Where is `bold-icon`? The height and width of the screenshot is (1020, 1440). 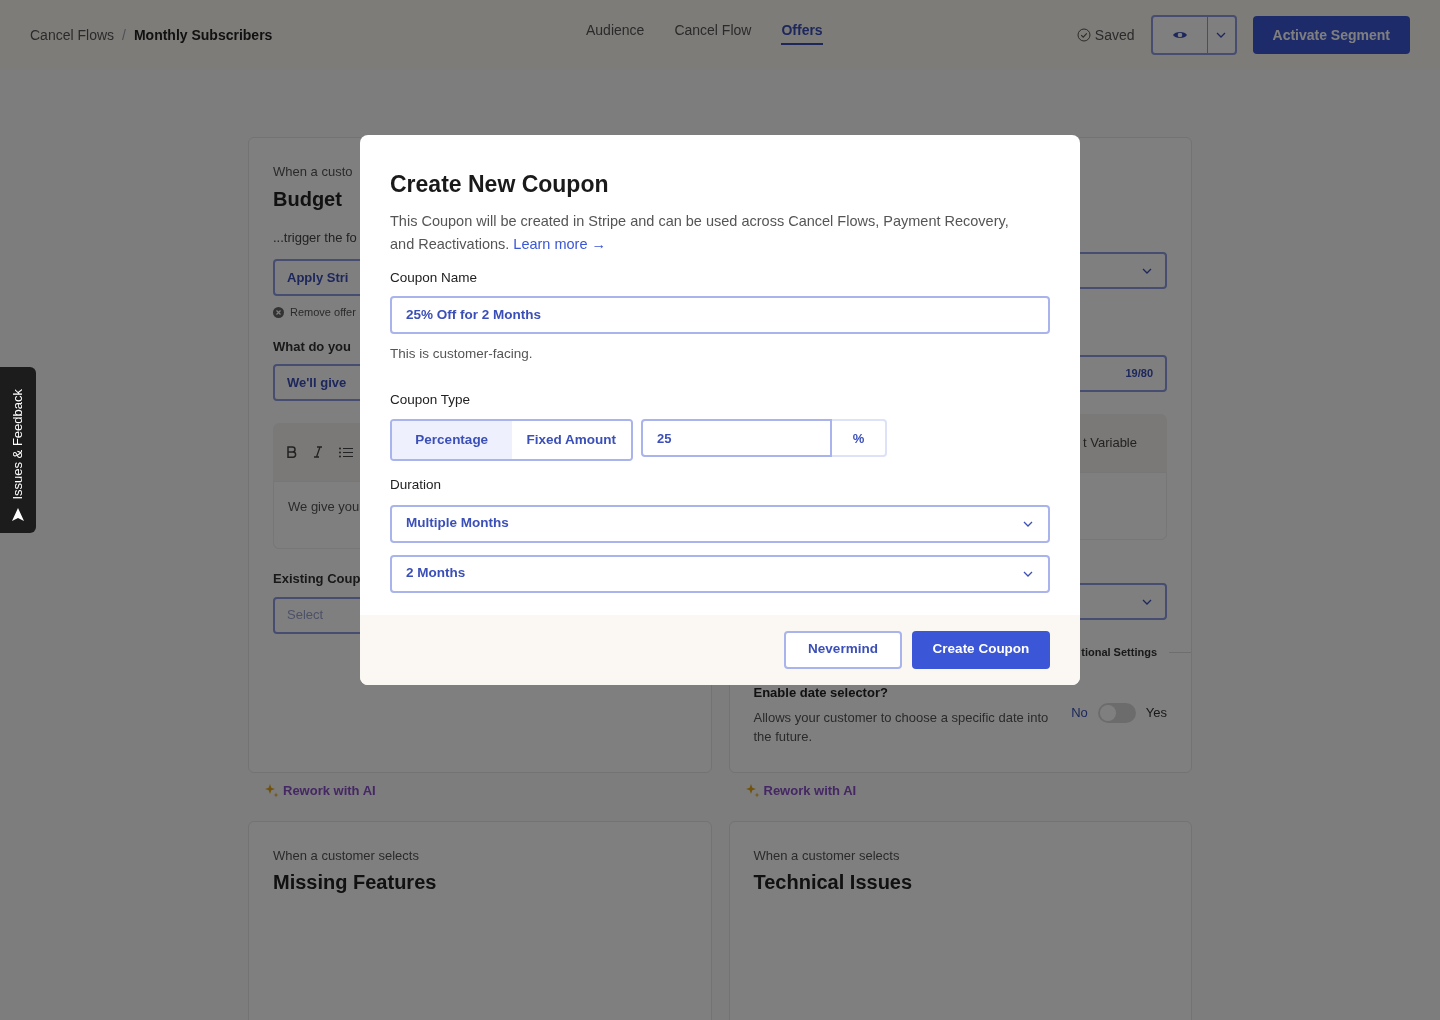
bold-icon is located at coordinates (292, 452).